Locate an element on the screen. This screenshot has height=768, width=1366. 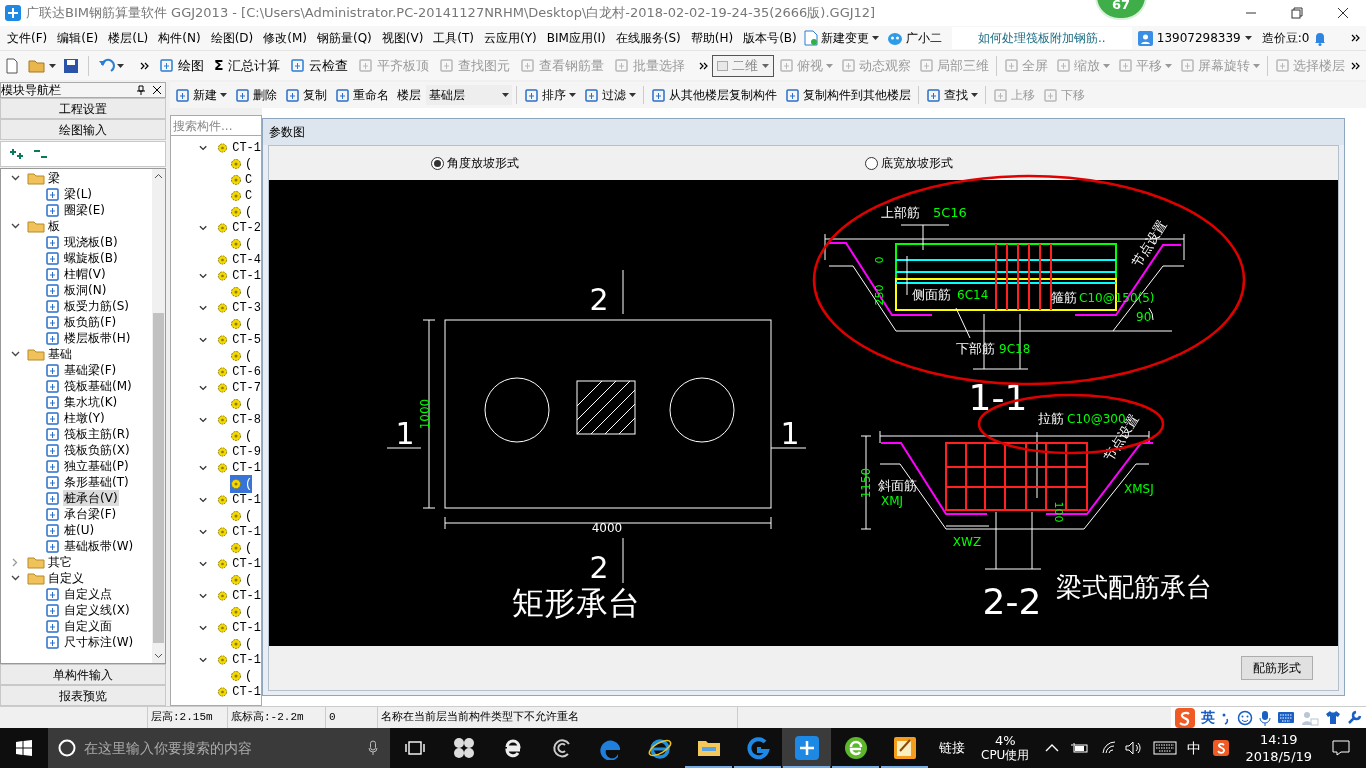
section-button: 工程设置 is located at coordinates (83, 108).